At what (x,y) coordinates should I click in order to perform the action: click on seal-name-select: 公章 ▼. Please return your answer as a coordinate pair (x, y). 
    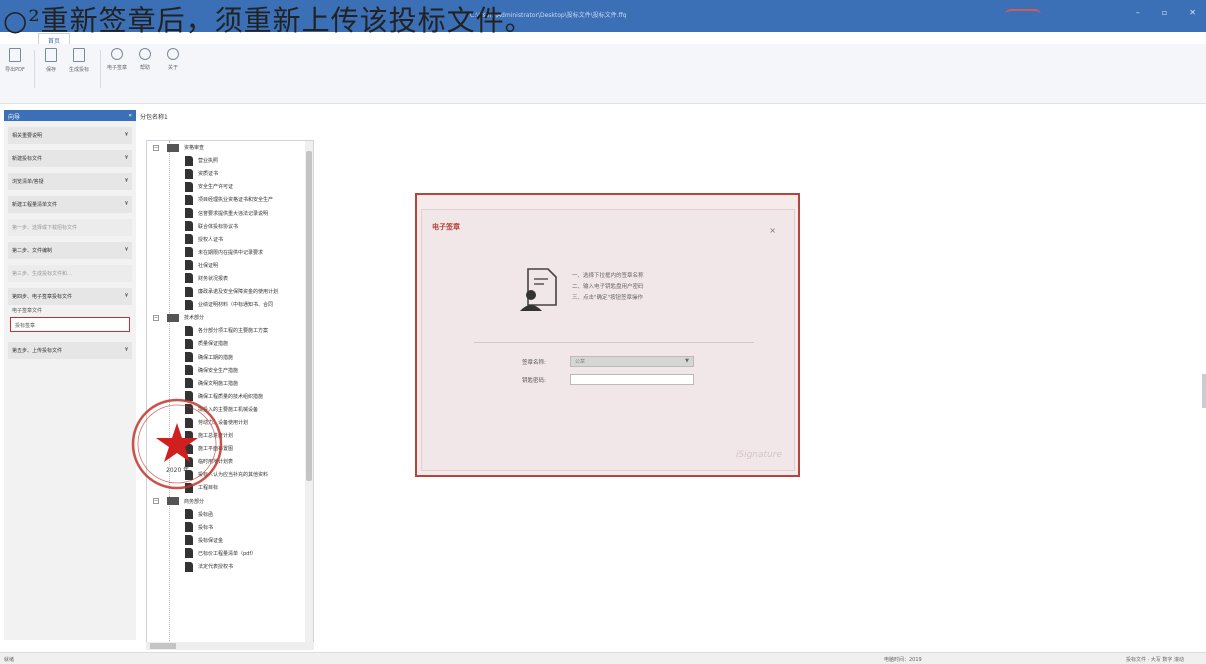
    Looking at the image, I should click on (632, 361).